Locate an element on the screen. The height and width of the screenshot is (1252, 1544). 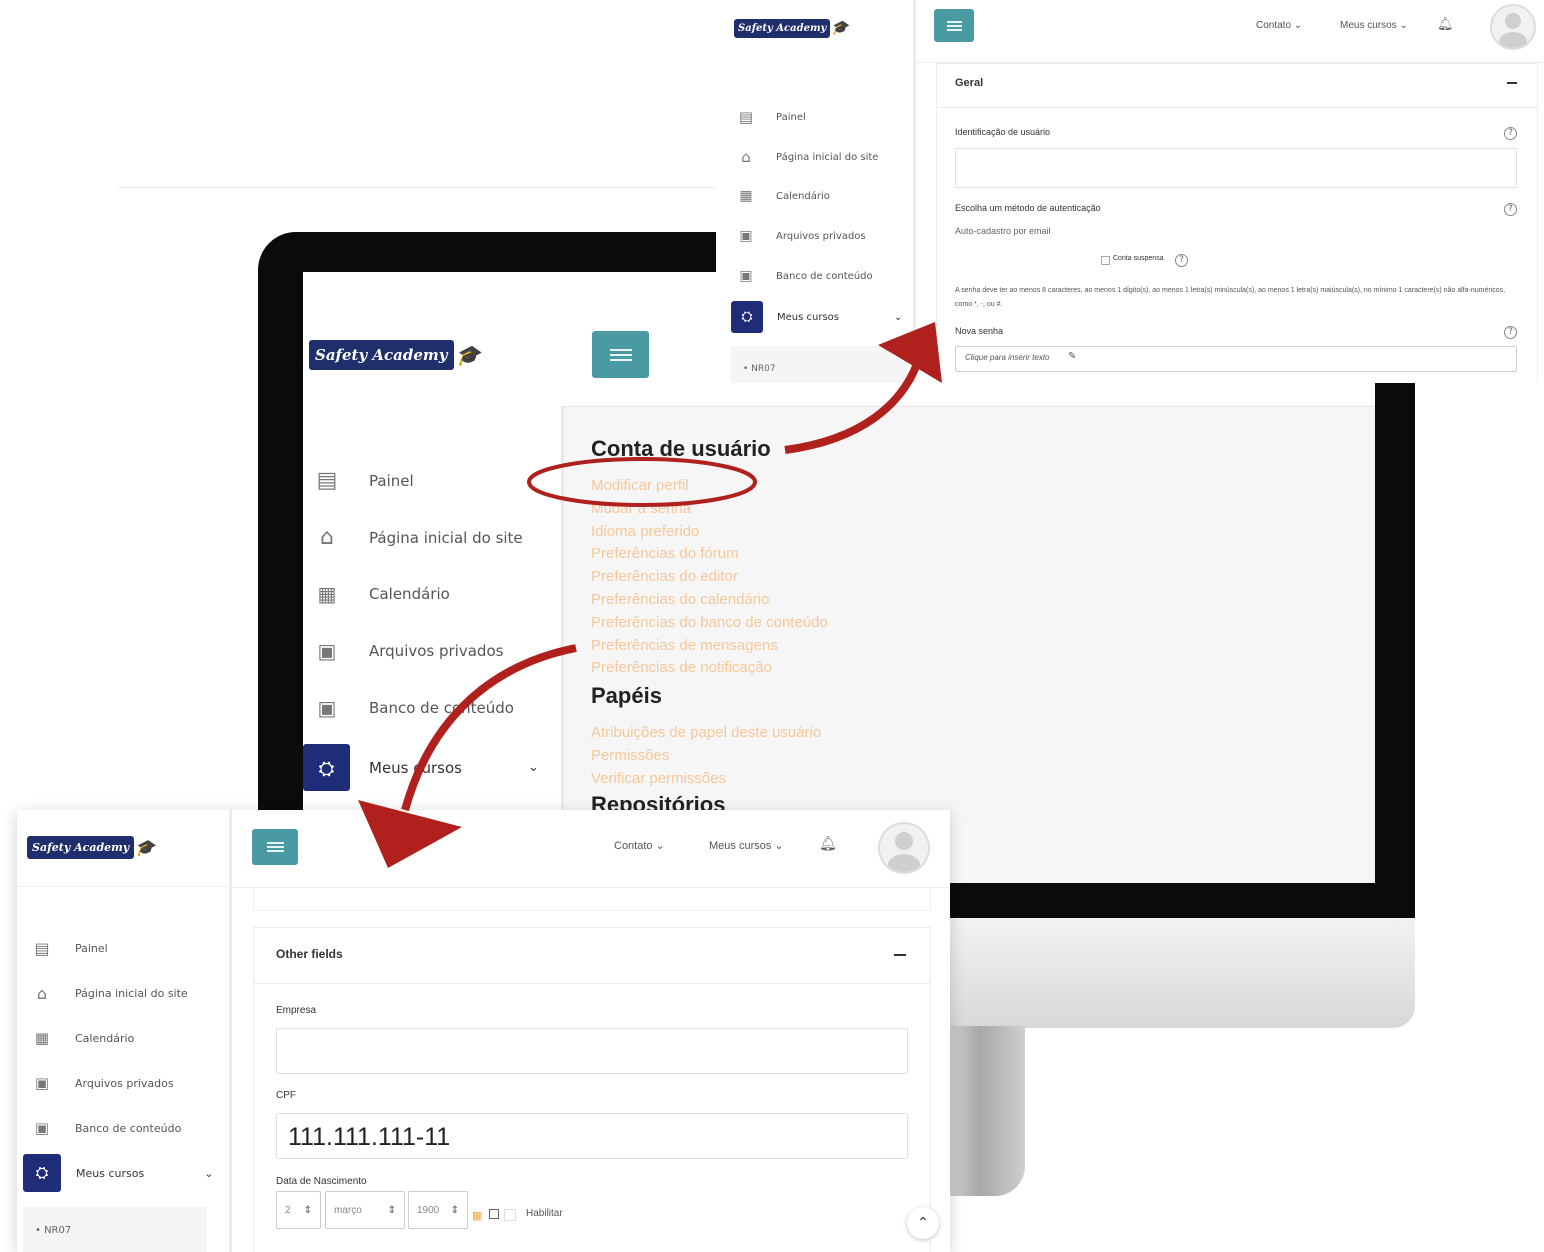
arrow-head-other-fields is located at coordinates (410, 834).